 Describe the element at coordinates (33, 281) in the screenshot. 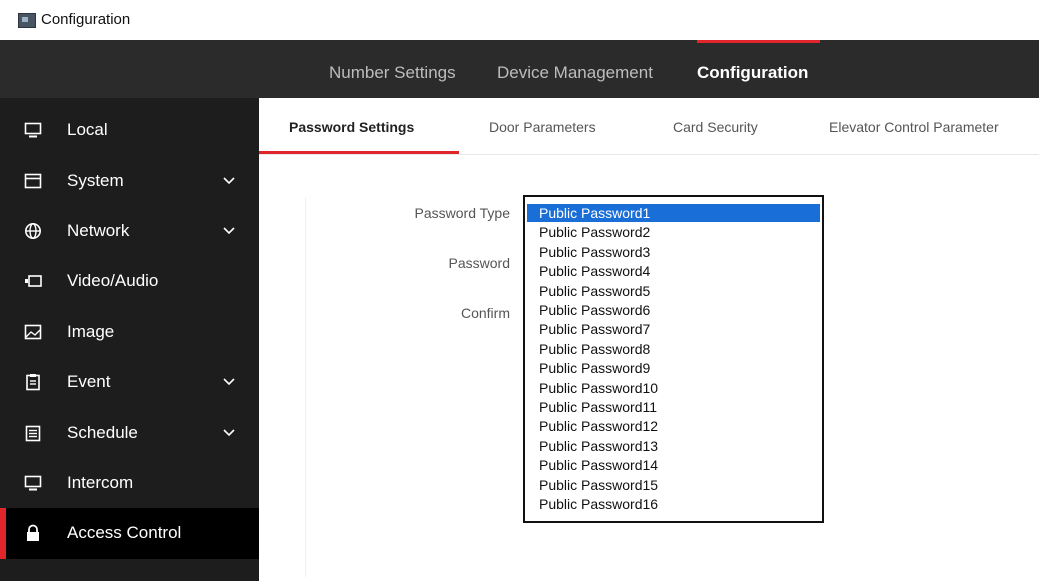

I see `video-audio-icon` at that location.